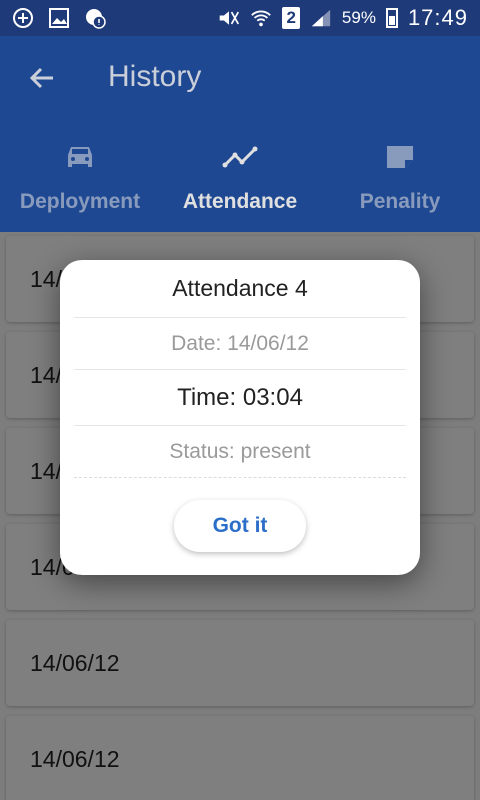 The width and height of the screenshot is (480, 800). I want to click on notification-icons, so click(59, 18).